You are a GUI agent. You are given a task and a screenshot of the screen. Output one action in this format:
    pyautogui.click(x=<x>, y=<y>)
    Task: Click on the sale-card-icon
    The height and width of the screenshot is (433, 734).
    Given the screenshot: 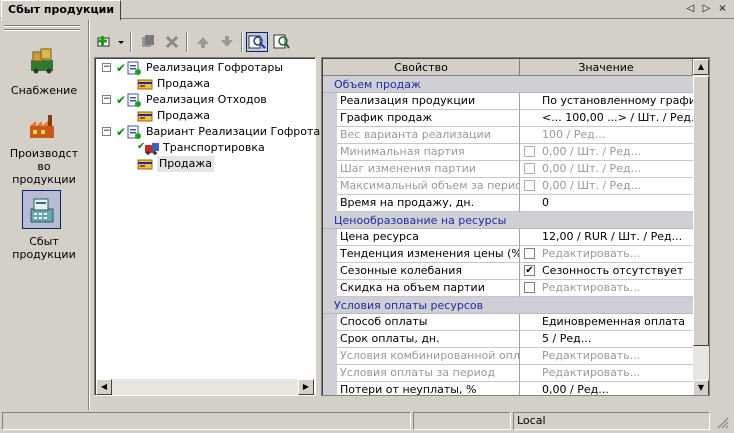 What is the action you would take?
    pyautogui.click(x=145, y=84)
    